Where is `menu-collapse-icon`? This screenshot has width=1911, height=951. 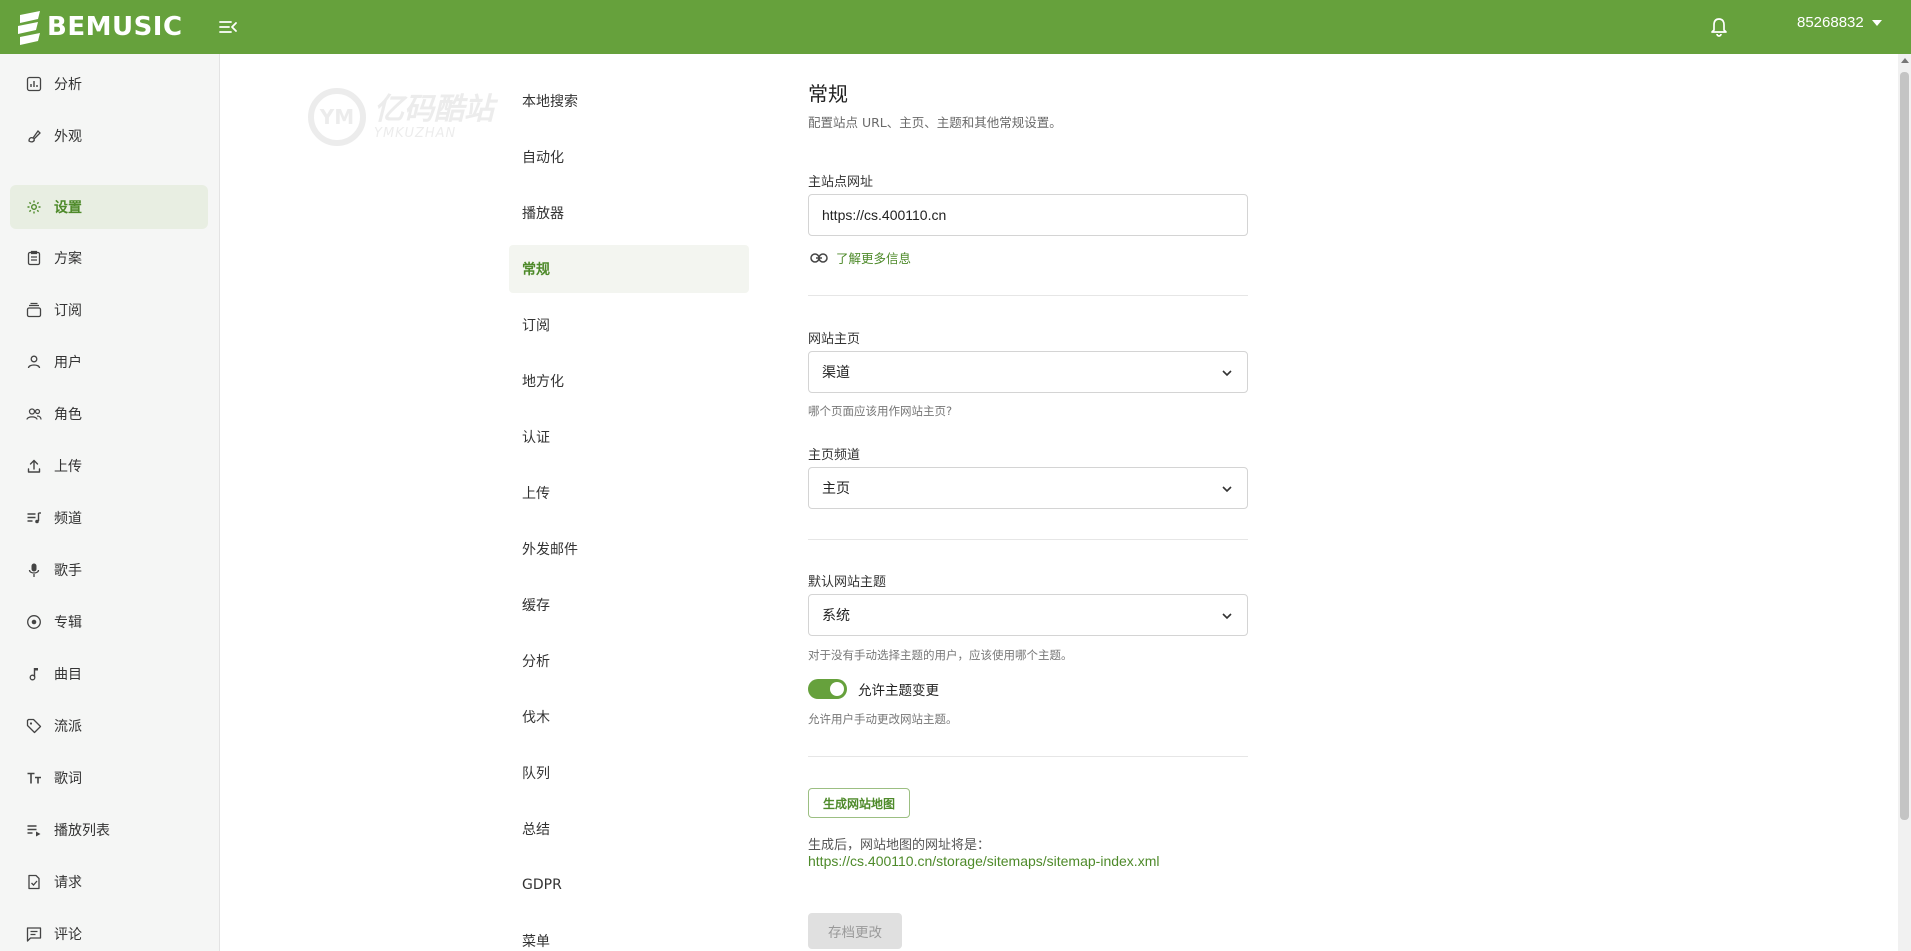 menu-collapse-icon is located at coordinates (228, 27).